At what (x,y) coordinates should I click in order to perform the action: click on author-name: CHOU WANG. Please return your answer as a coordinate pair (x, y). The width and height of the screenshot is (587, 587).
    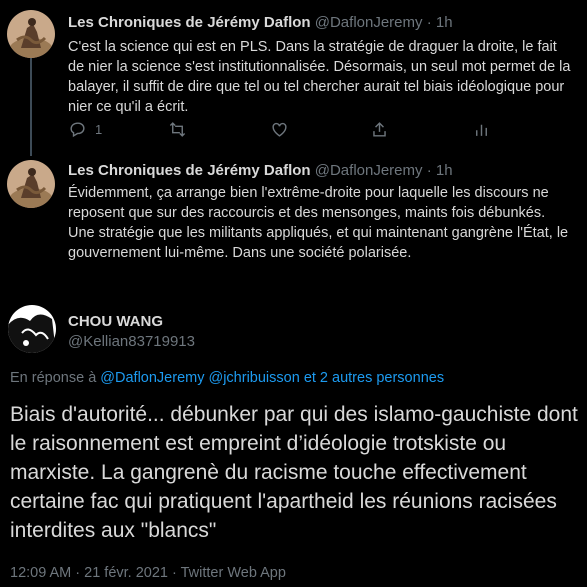
    Looking at the image, I should click on (115, 321).